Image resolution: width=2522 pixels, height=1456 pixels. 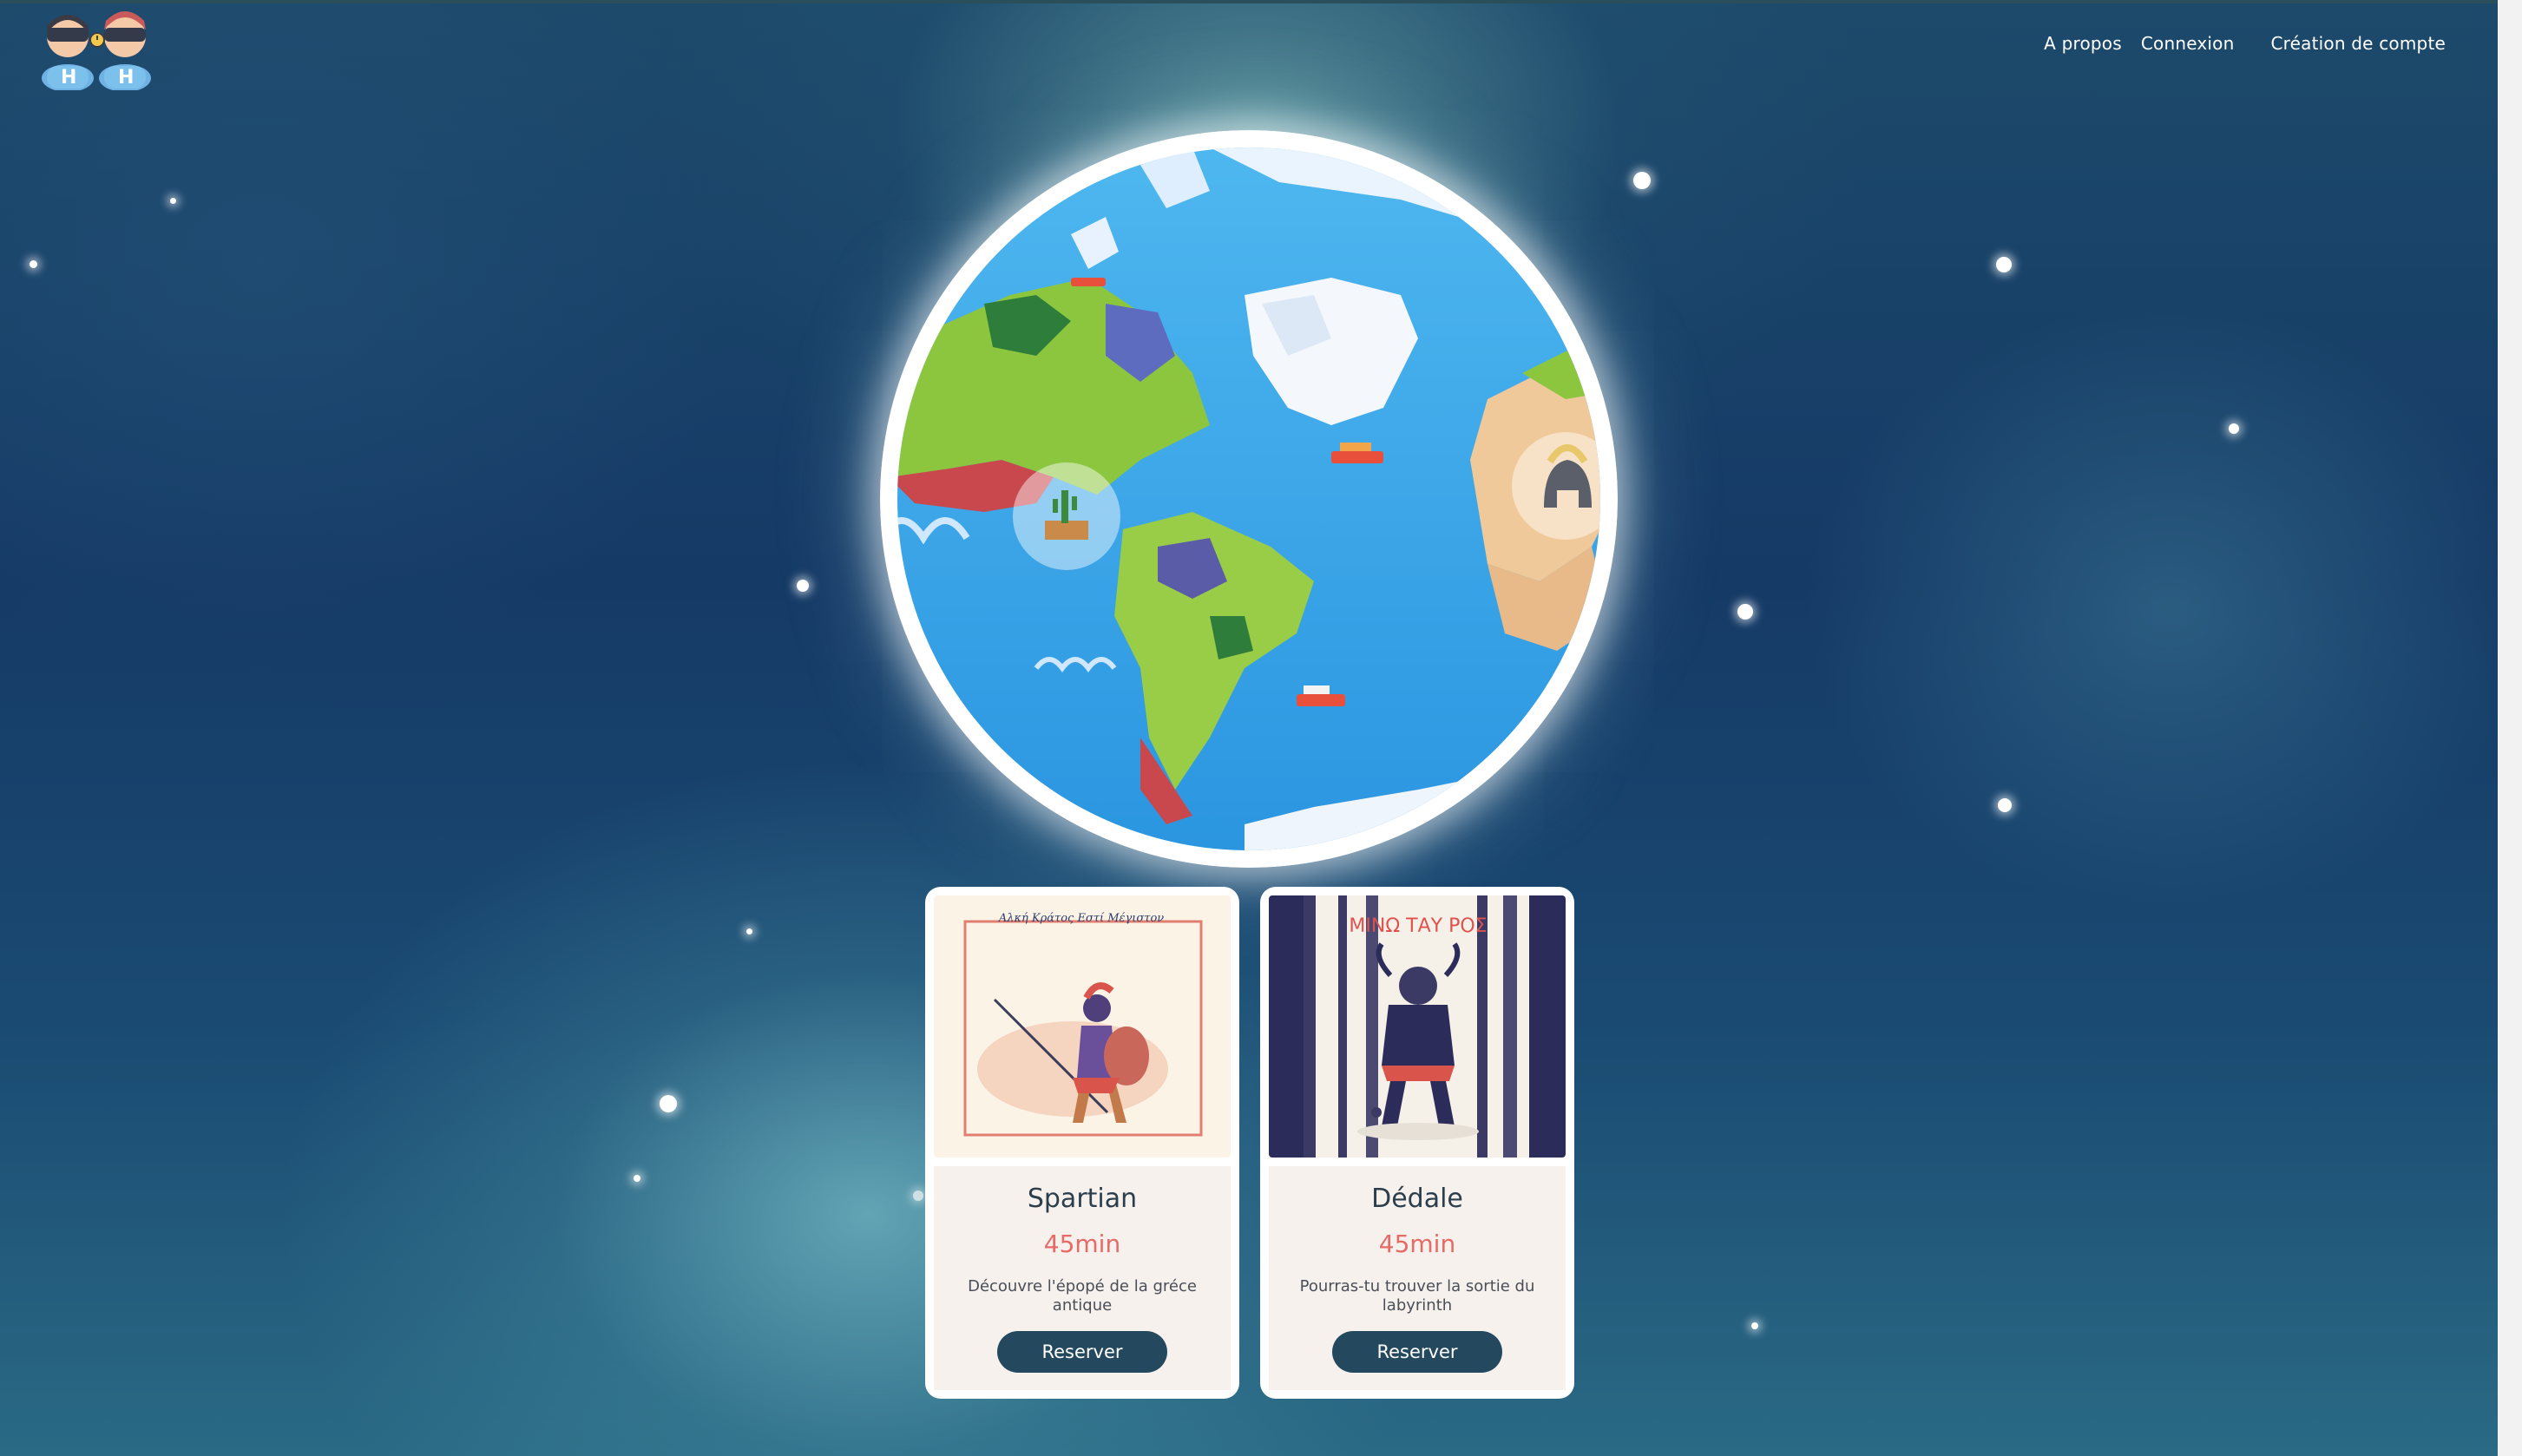 I want to click on spartan-warrior-poster-icon: Αλκή Κράτος Εστί Μέγιστον, so click(x=1082, y=1026).